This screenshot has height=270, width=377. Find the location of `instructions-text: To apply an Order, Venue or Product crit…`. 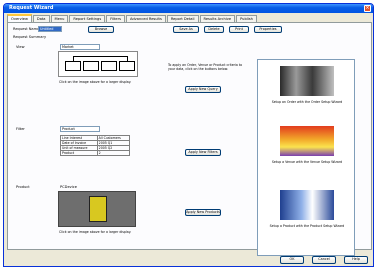

instructions-text: To apply an Order, Venue or Product crit… is located at coordinates (205, 67).